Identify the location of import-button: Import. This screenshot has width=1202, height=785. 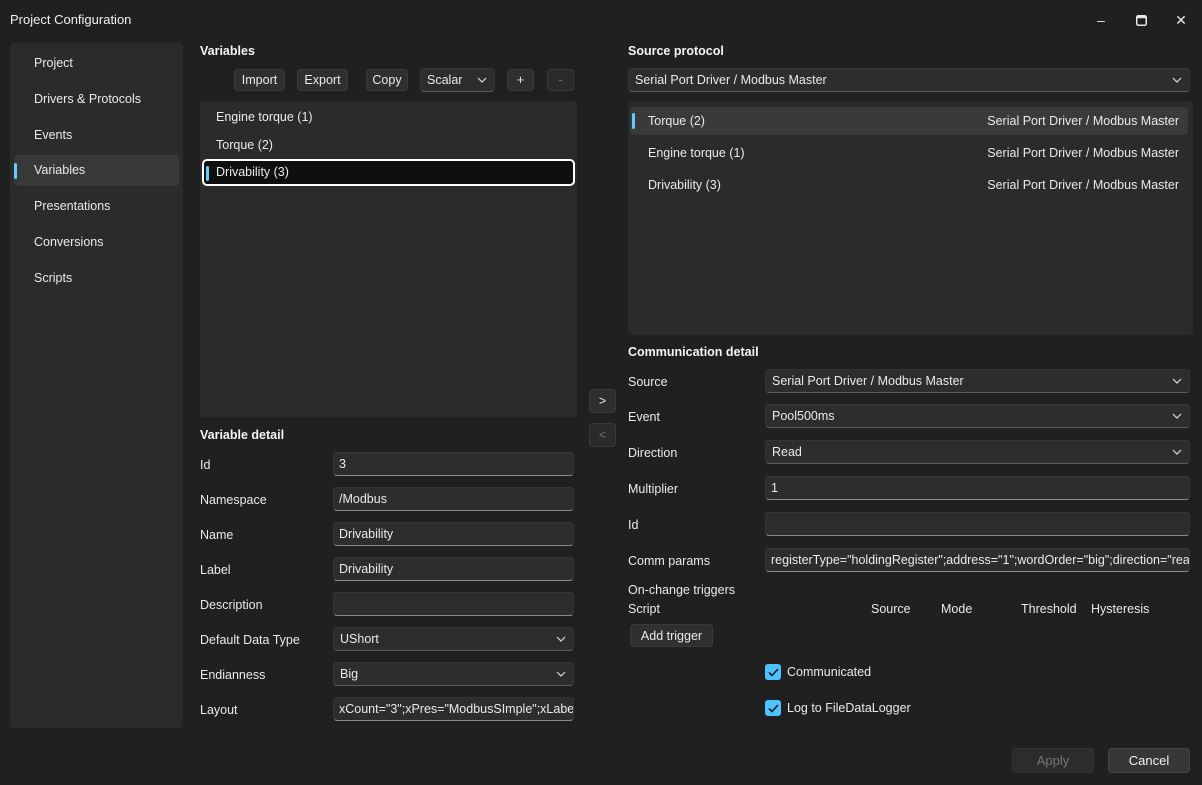
(259, 80).